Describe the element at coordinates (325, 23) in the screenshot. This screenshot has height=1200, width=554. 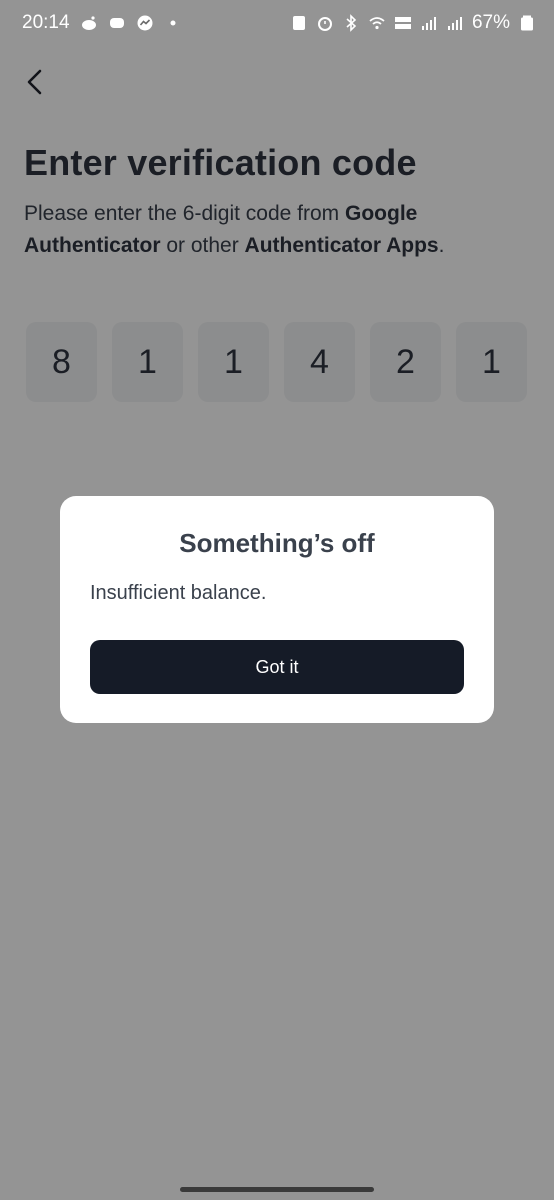
I see `alarm-icon` at that location.